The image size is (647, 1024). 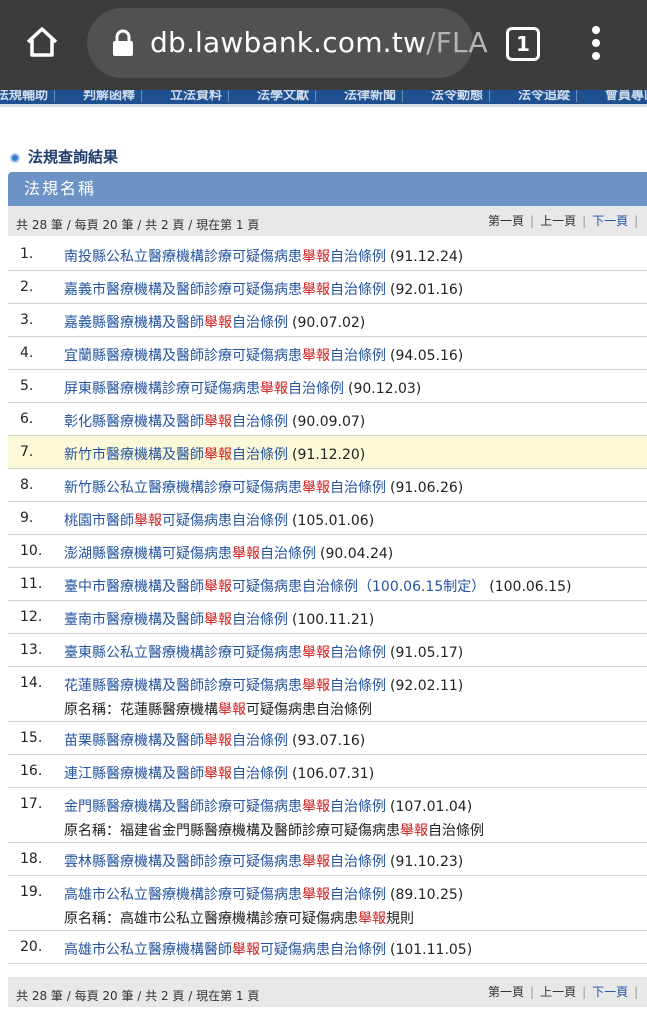 I want to click on table-row: 3. 嘉義縣醫療機構及醫師舉報自治條例 (90.07.02), so click(x=327, y=320).